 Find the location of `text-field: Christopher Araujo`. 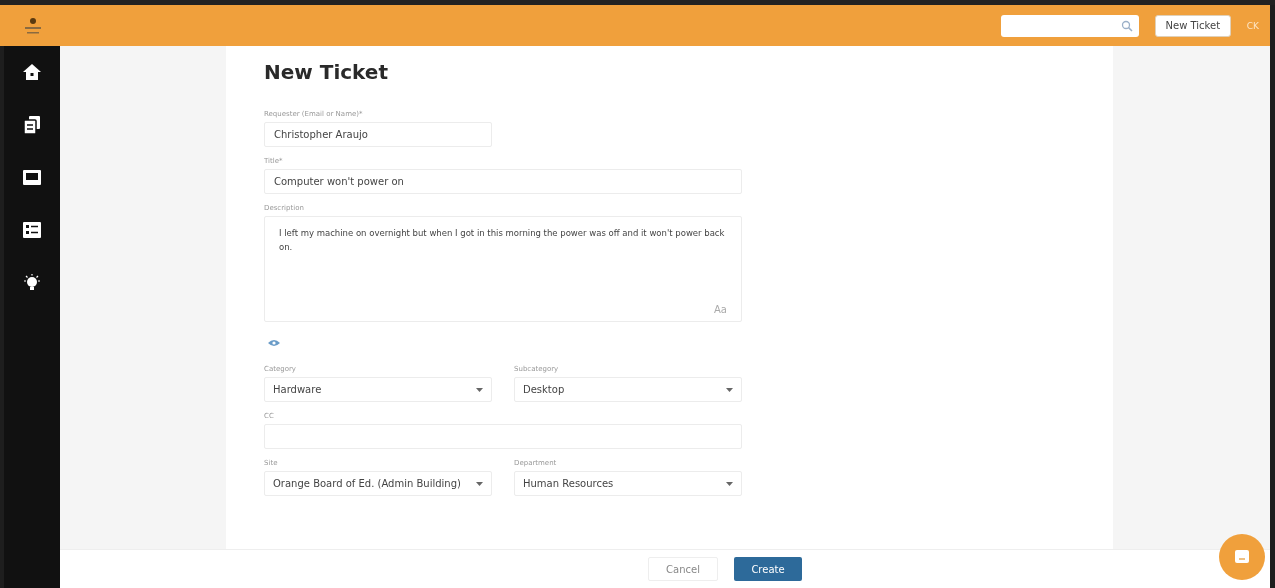

text-field: Christopher Araujo is located at coordinates (378, 134).